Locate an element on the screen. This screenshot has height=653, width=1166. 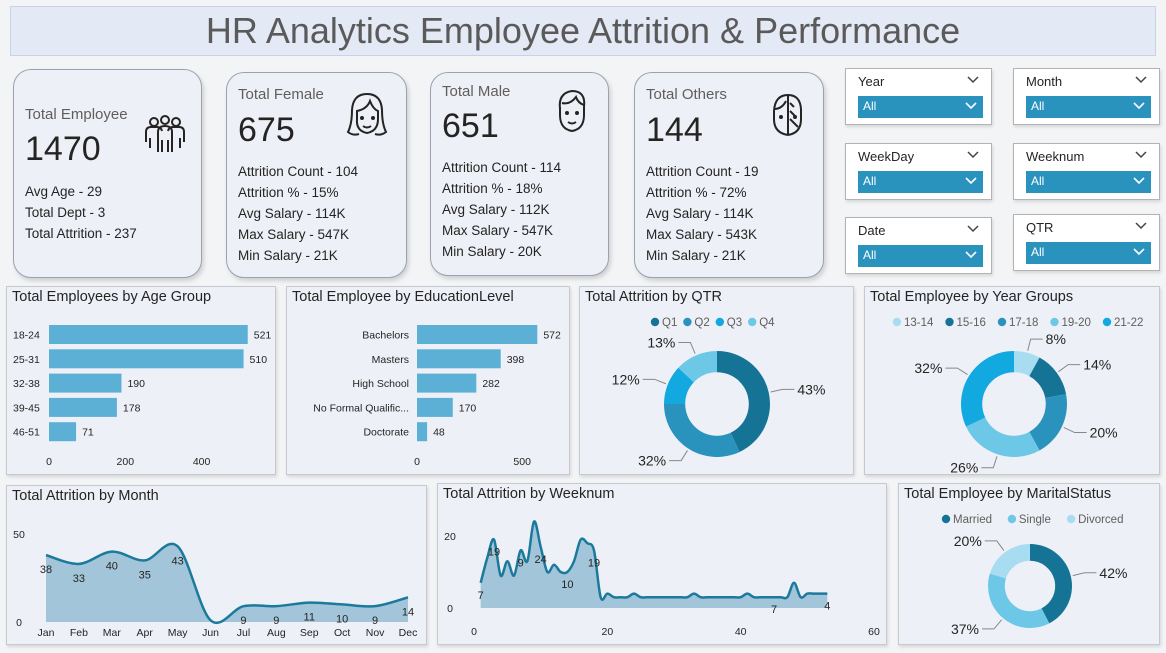
area-chart-weeknum: 20 0 0 20 40 60 7 19 9 24 10 19 7 4 is located at coordinates (663, 565).